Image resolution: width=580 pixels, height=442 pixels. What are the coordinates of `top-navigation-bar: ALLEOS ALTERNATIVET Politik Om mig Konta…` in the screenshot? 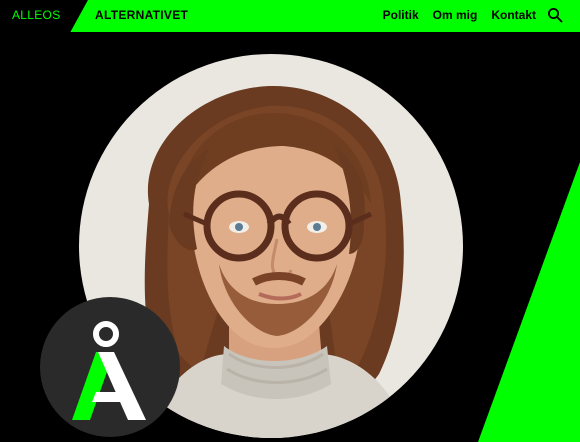 It's located at (290, 16).